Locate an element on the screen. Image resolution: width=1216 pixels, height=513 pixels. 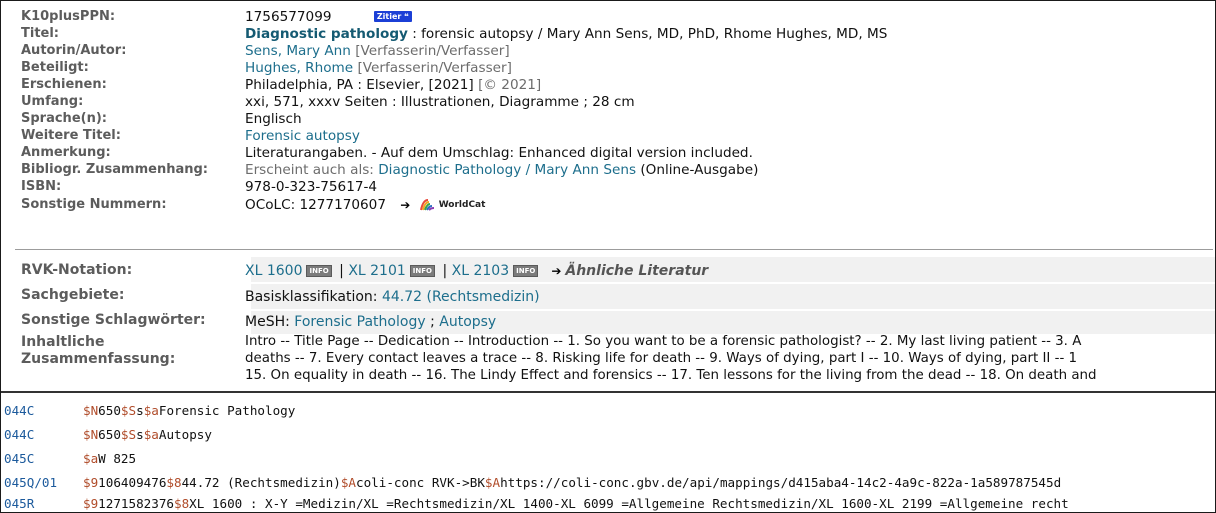
sachgebiete-link: 44.72 (Rechtsmedizin) is located at coordinates (461, 297).